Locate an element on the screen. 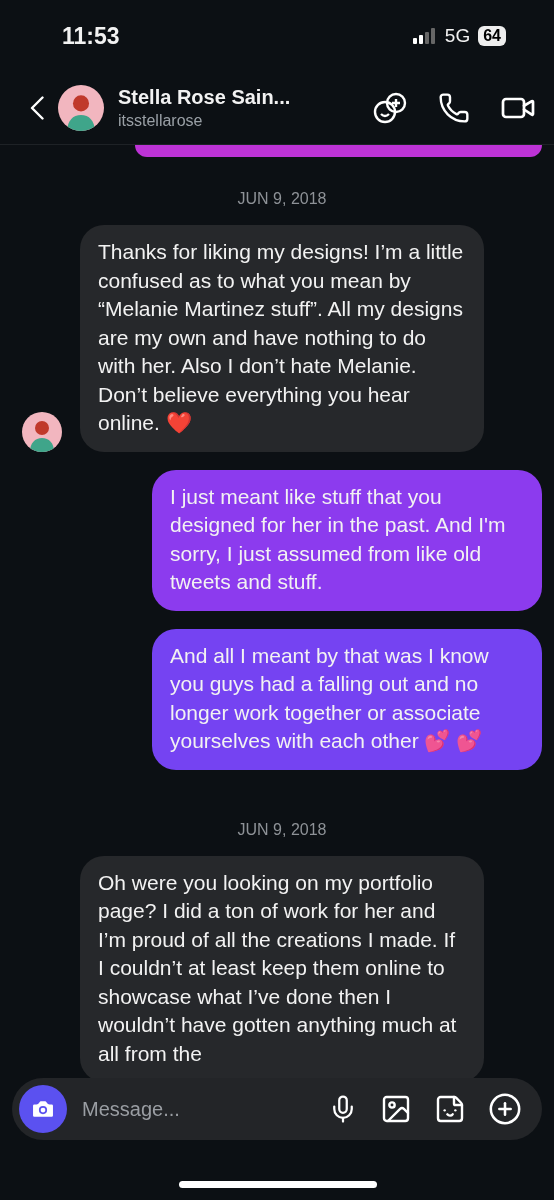 The image size is (554, 1200). avatar is located at coordinates (81, 108).